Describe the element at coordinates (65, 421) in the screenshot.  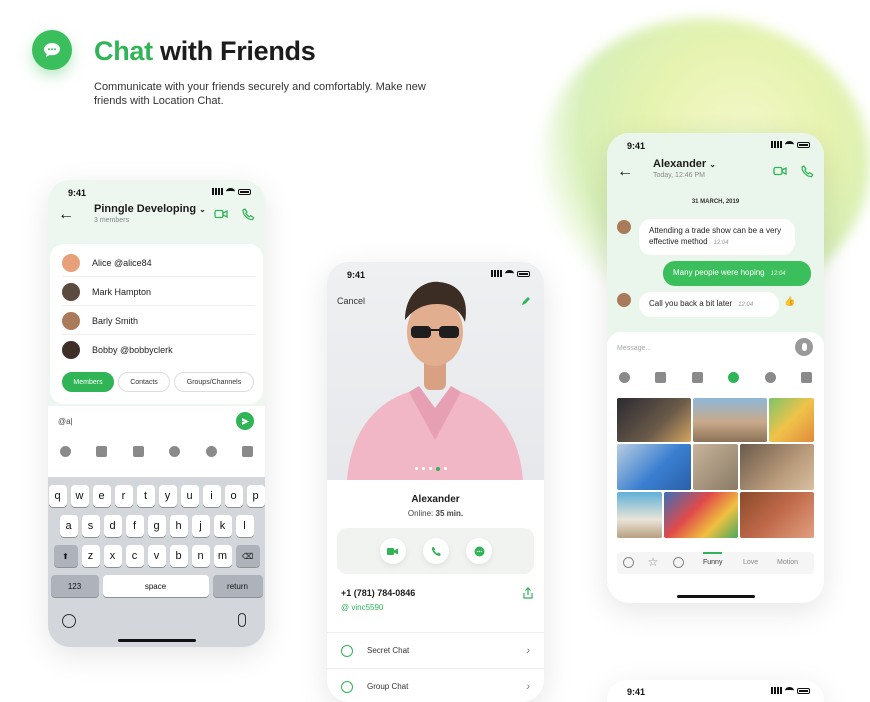
I see `message-input: @a|` at that location.